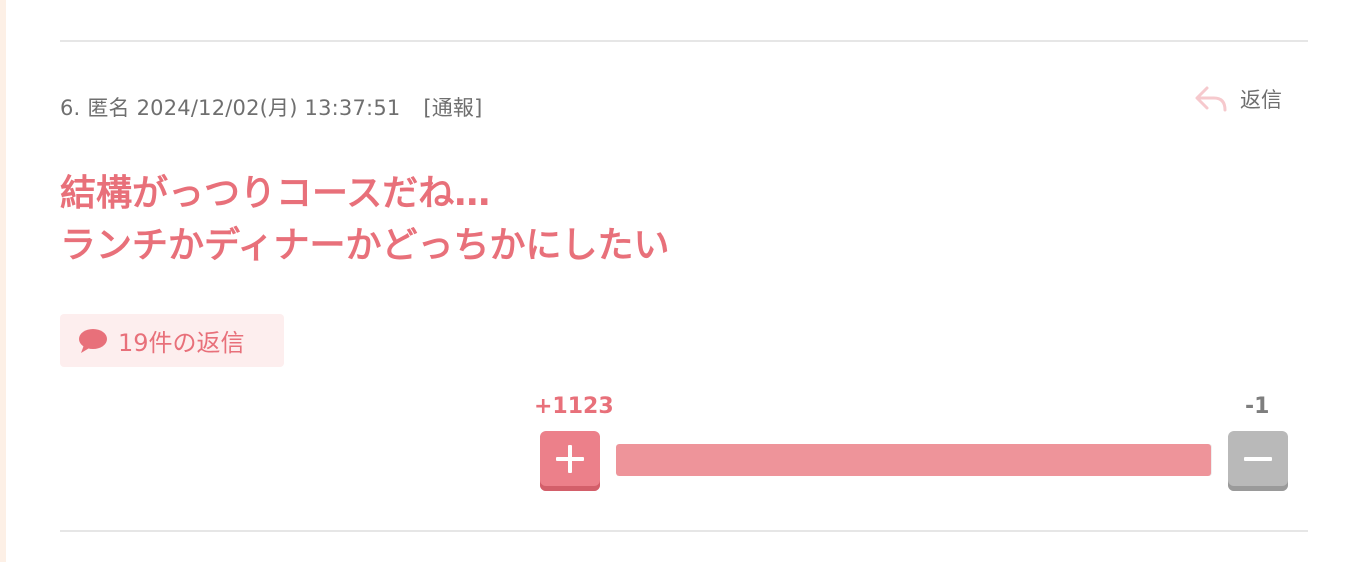 This screenshot has height=562, width=1360. I want to click on reply-arrow-icon, so click(1211, 99).